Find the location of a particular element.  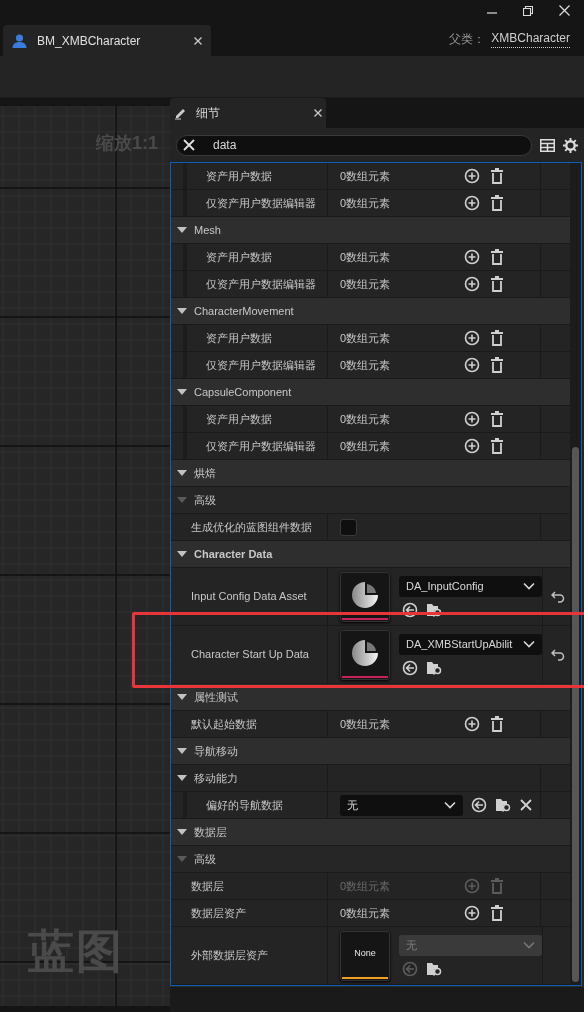

category-header: 烘焙 is located at coordinates (370, 473).